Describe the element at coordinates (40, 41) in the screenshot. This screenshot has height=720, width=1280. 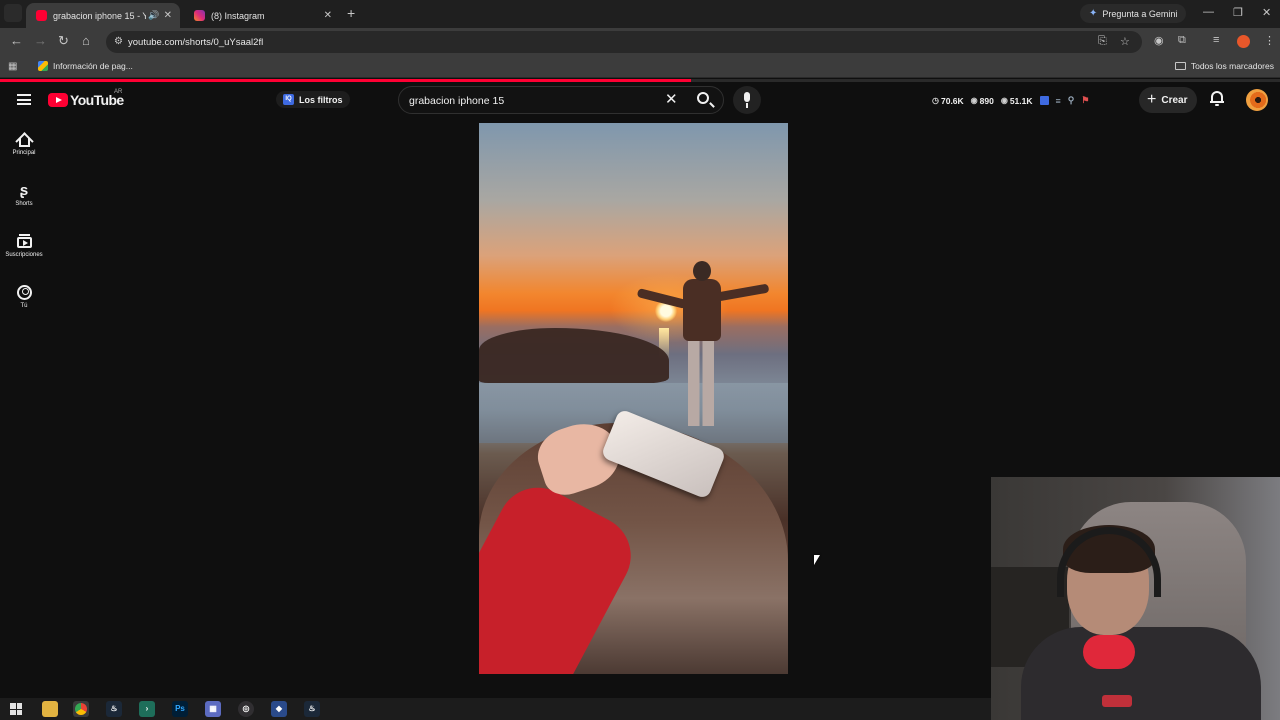
I see `forward-icon: →` at that location.